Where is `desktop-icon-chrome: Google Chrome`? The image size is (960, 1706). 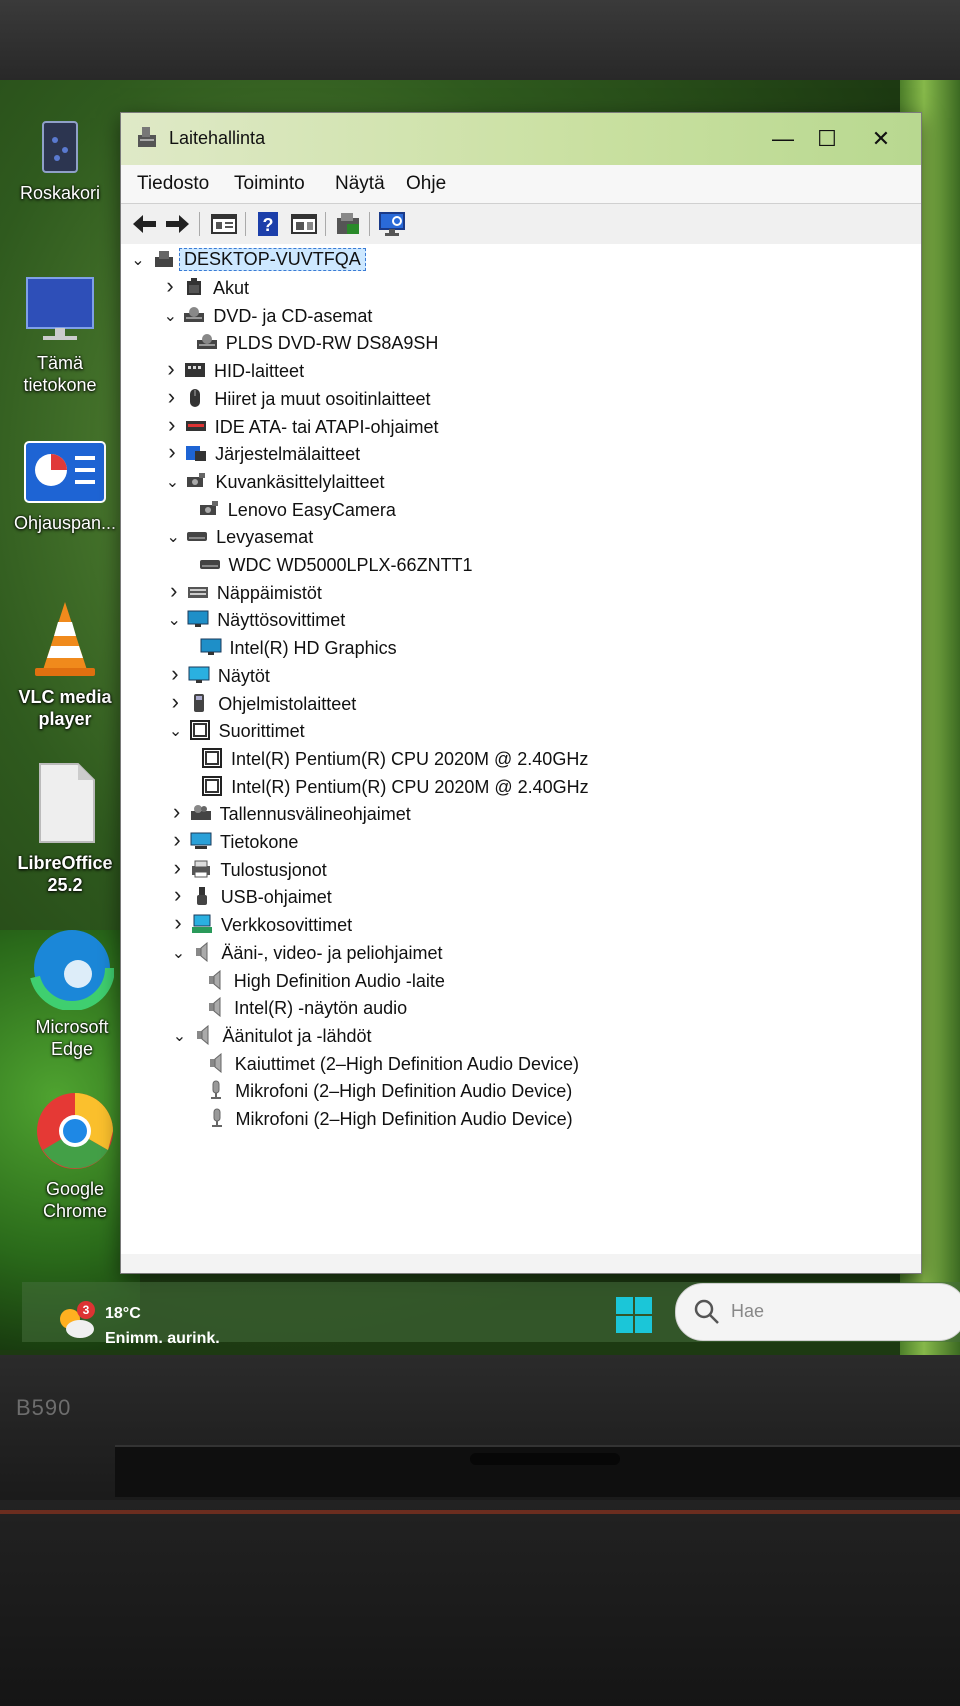
desktop-icon-chrome: Google Chrome is located at coordinates (75, 1156).